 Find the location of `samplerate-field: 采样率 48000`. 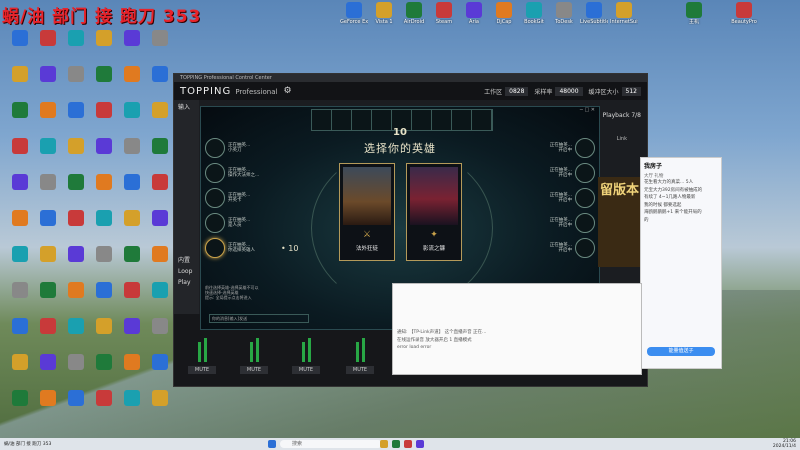

samplerate-field: 采样率 48000 is located at coordinates (558, 91).